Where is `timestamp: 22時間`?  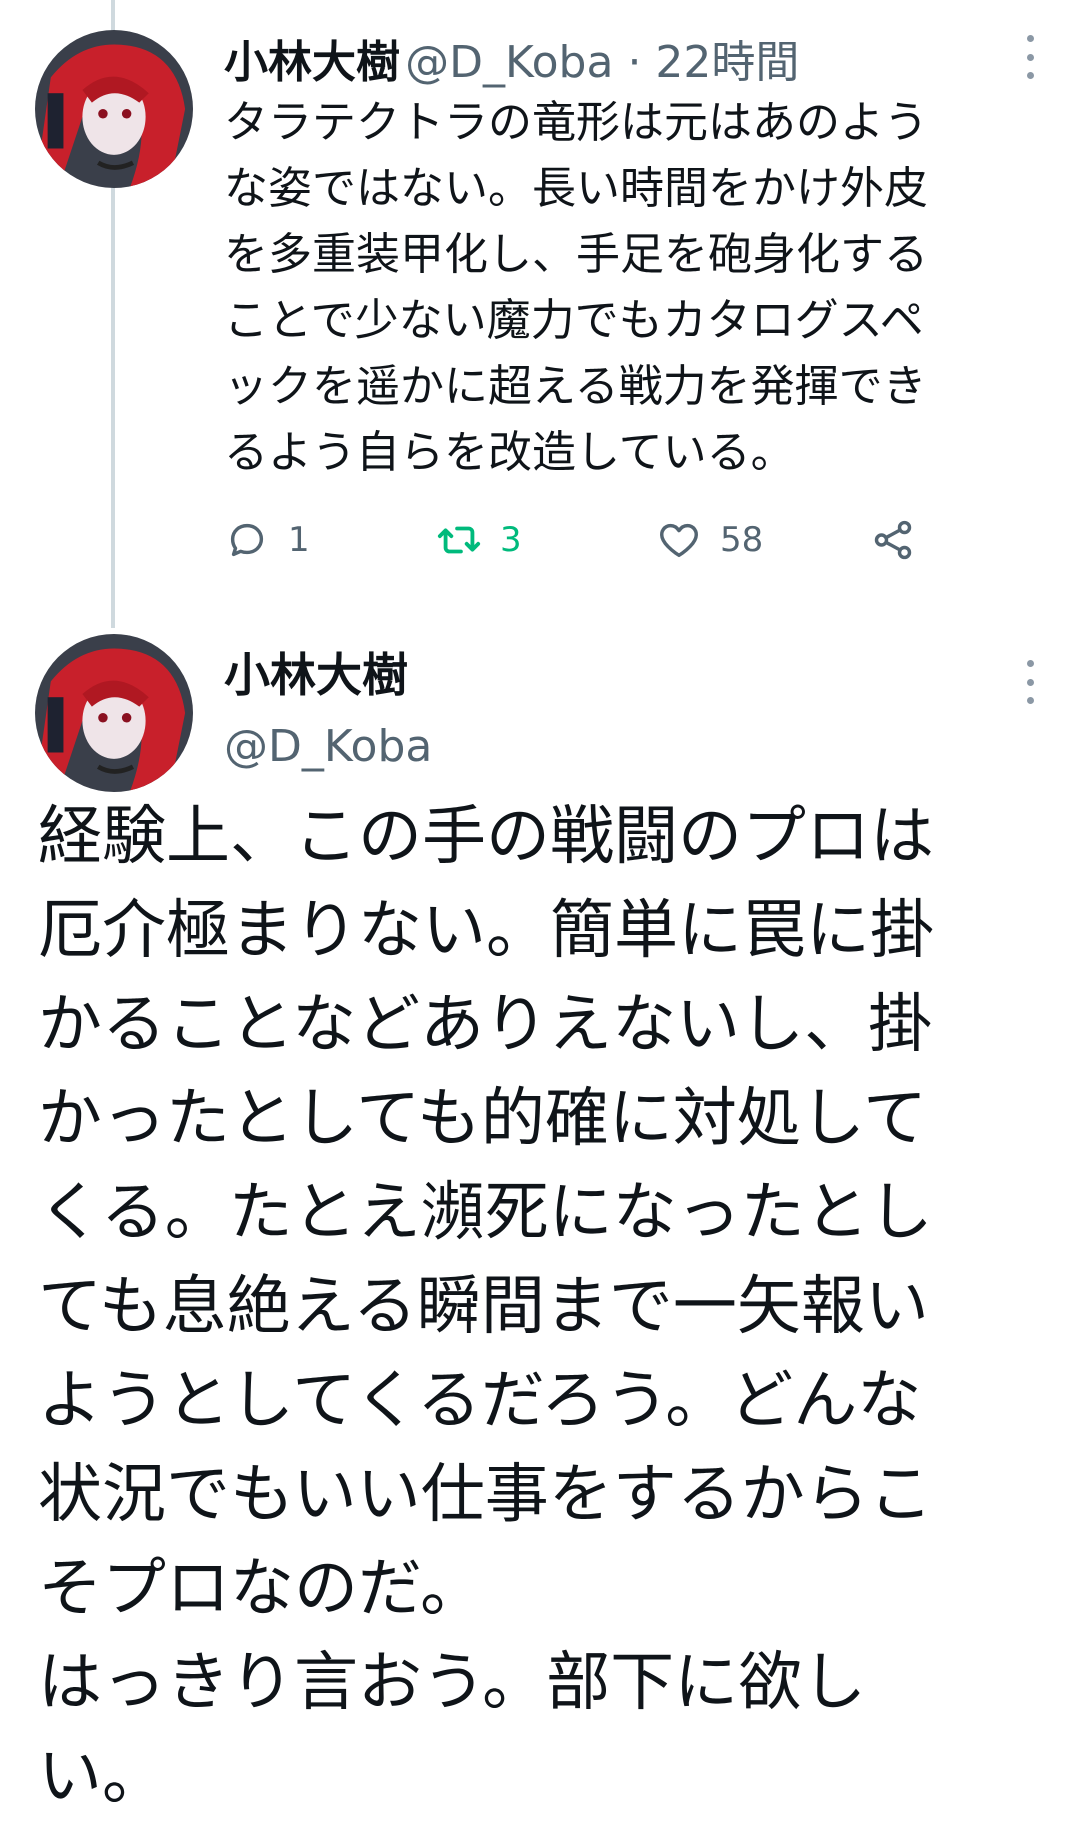
timestamp: 22時間 is located at coordinates (727, 62).